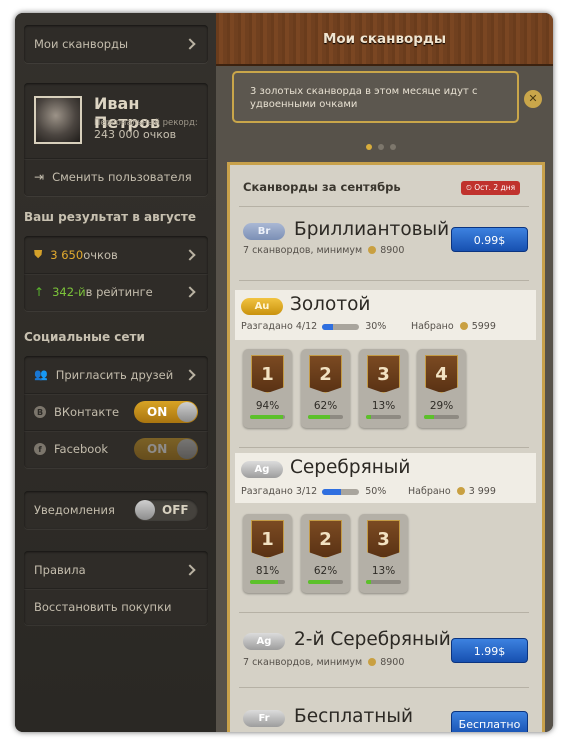  What do you see at coordinates (325, 571) in the screenshot?
I see `card-percent: 62%` at bounding box center [325, 571].